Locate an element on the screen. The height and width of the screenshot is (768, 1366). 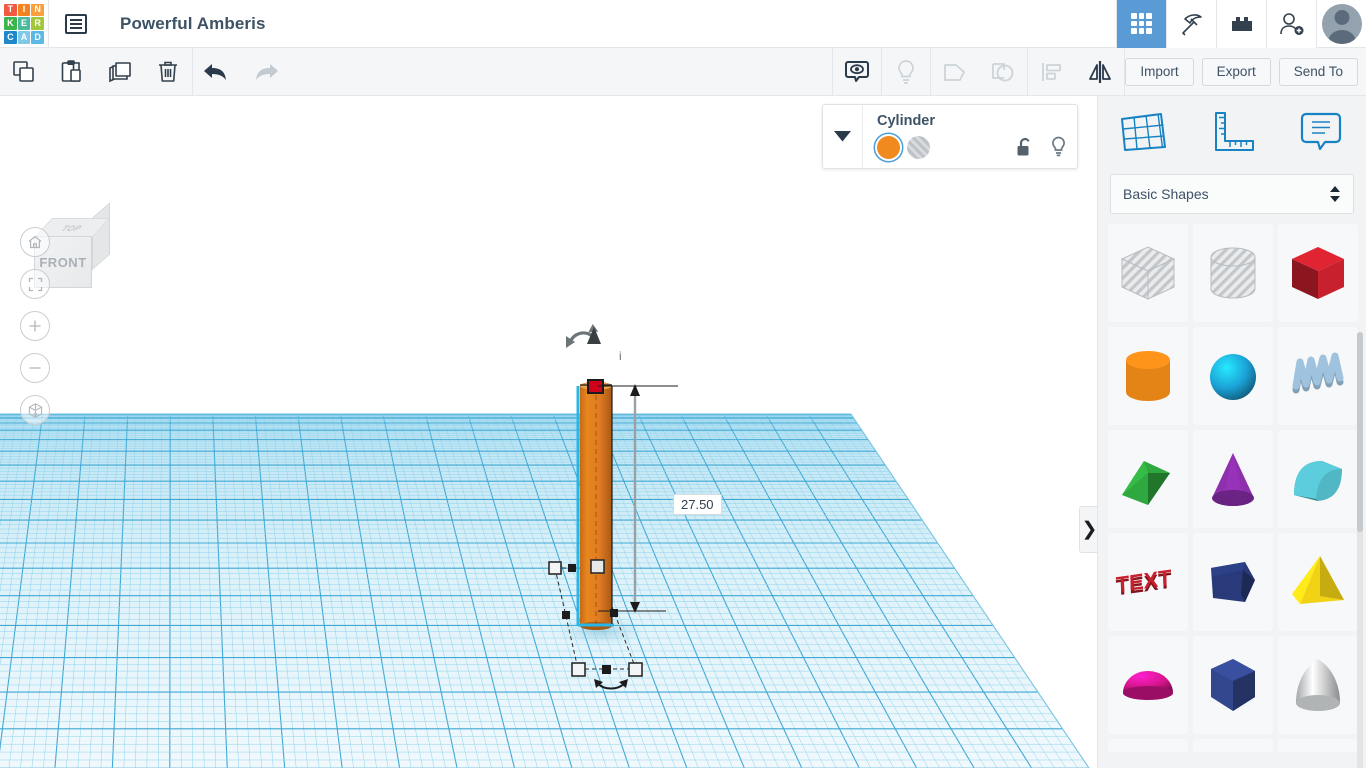
shape-library-value: Basic Shapes is located at coordinates (1166, 194).